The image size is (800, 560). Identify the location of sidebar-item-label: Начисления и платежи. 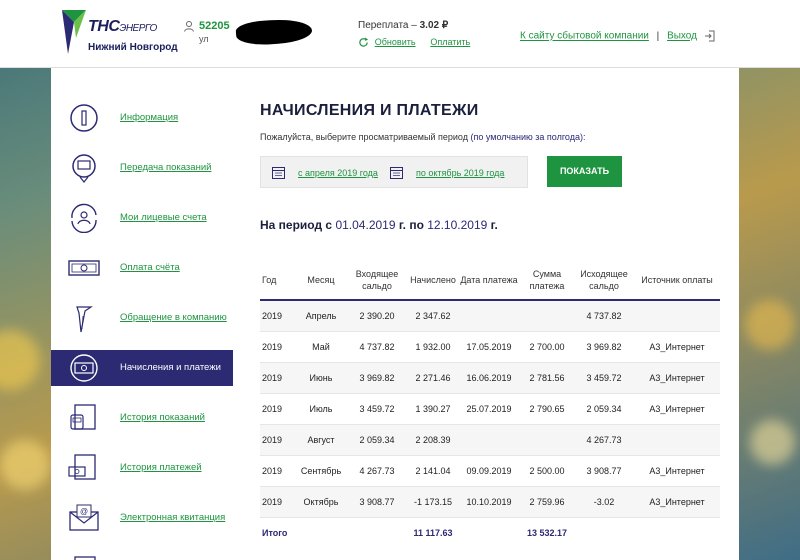
(170, 367).